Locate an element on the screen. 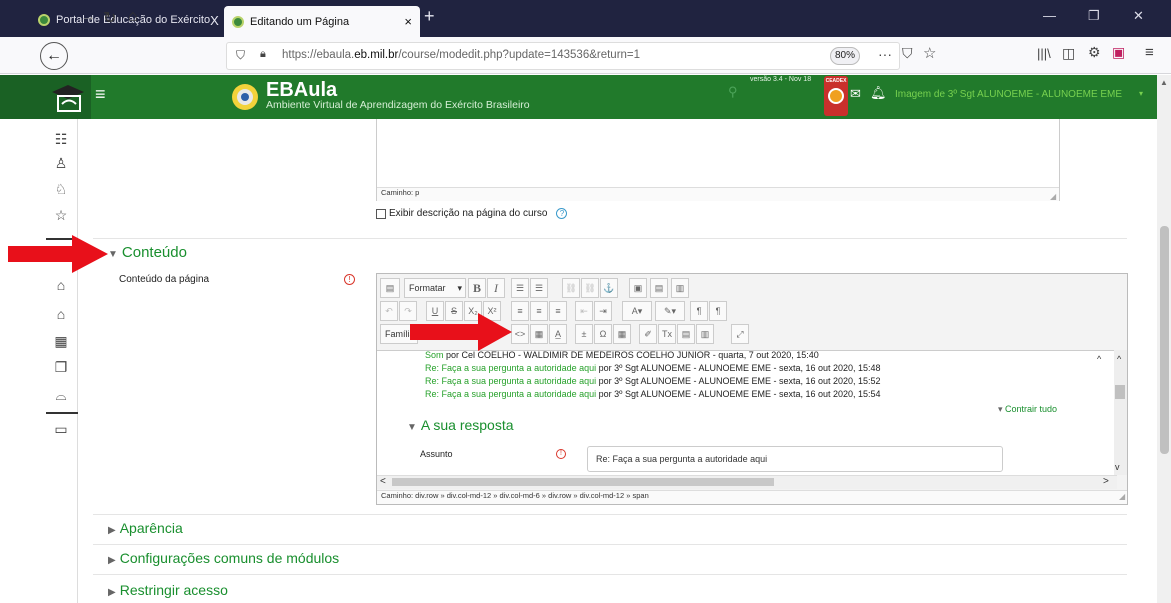 The image size is (1171, 603). participants-icon: ♙ is located at coordinates (61, 163).